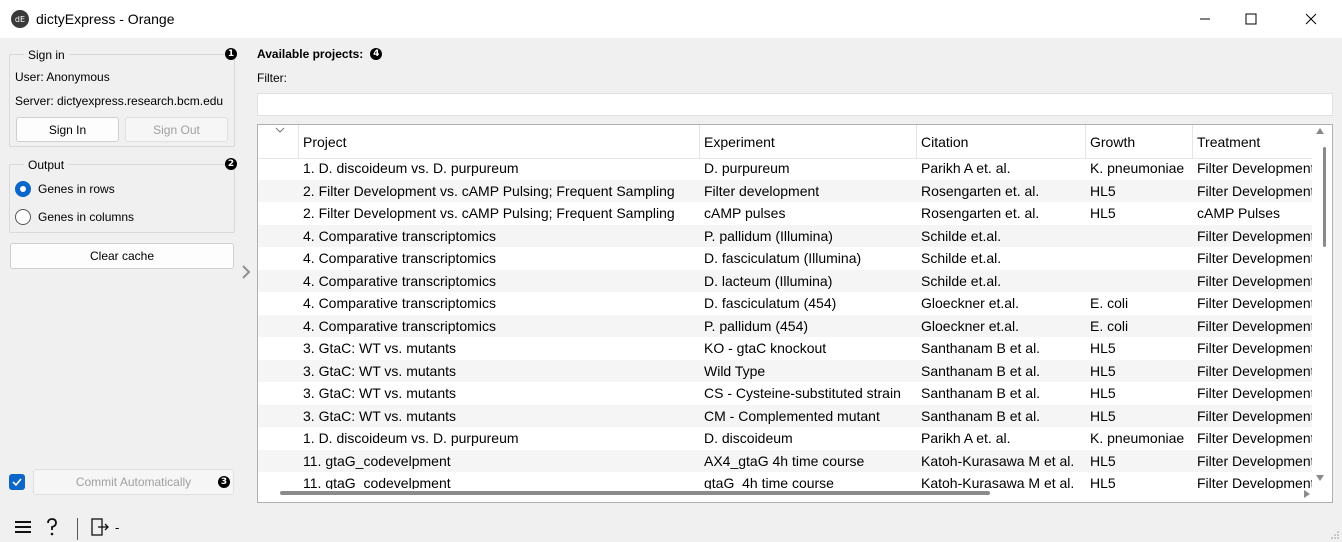 Image resolution: width=1342 pixels, height=542 pixels. What do you see at coordinates (768, 235) in the screenshot?
I see `cell-experiment: P. pallidum (Illumina)` at bounding box center [768, 235].